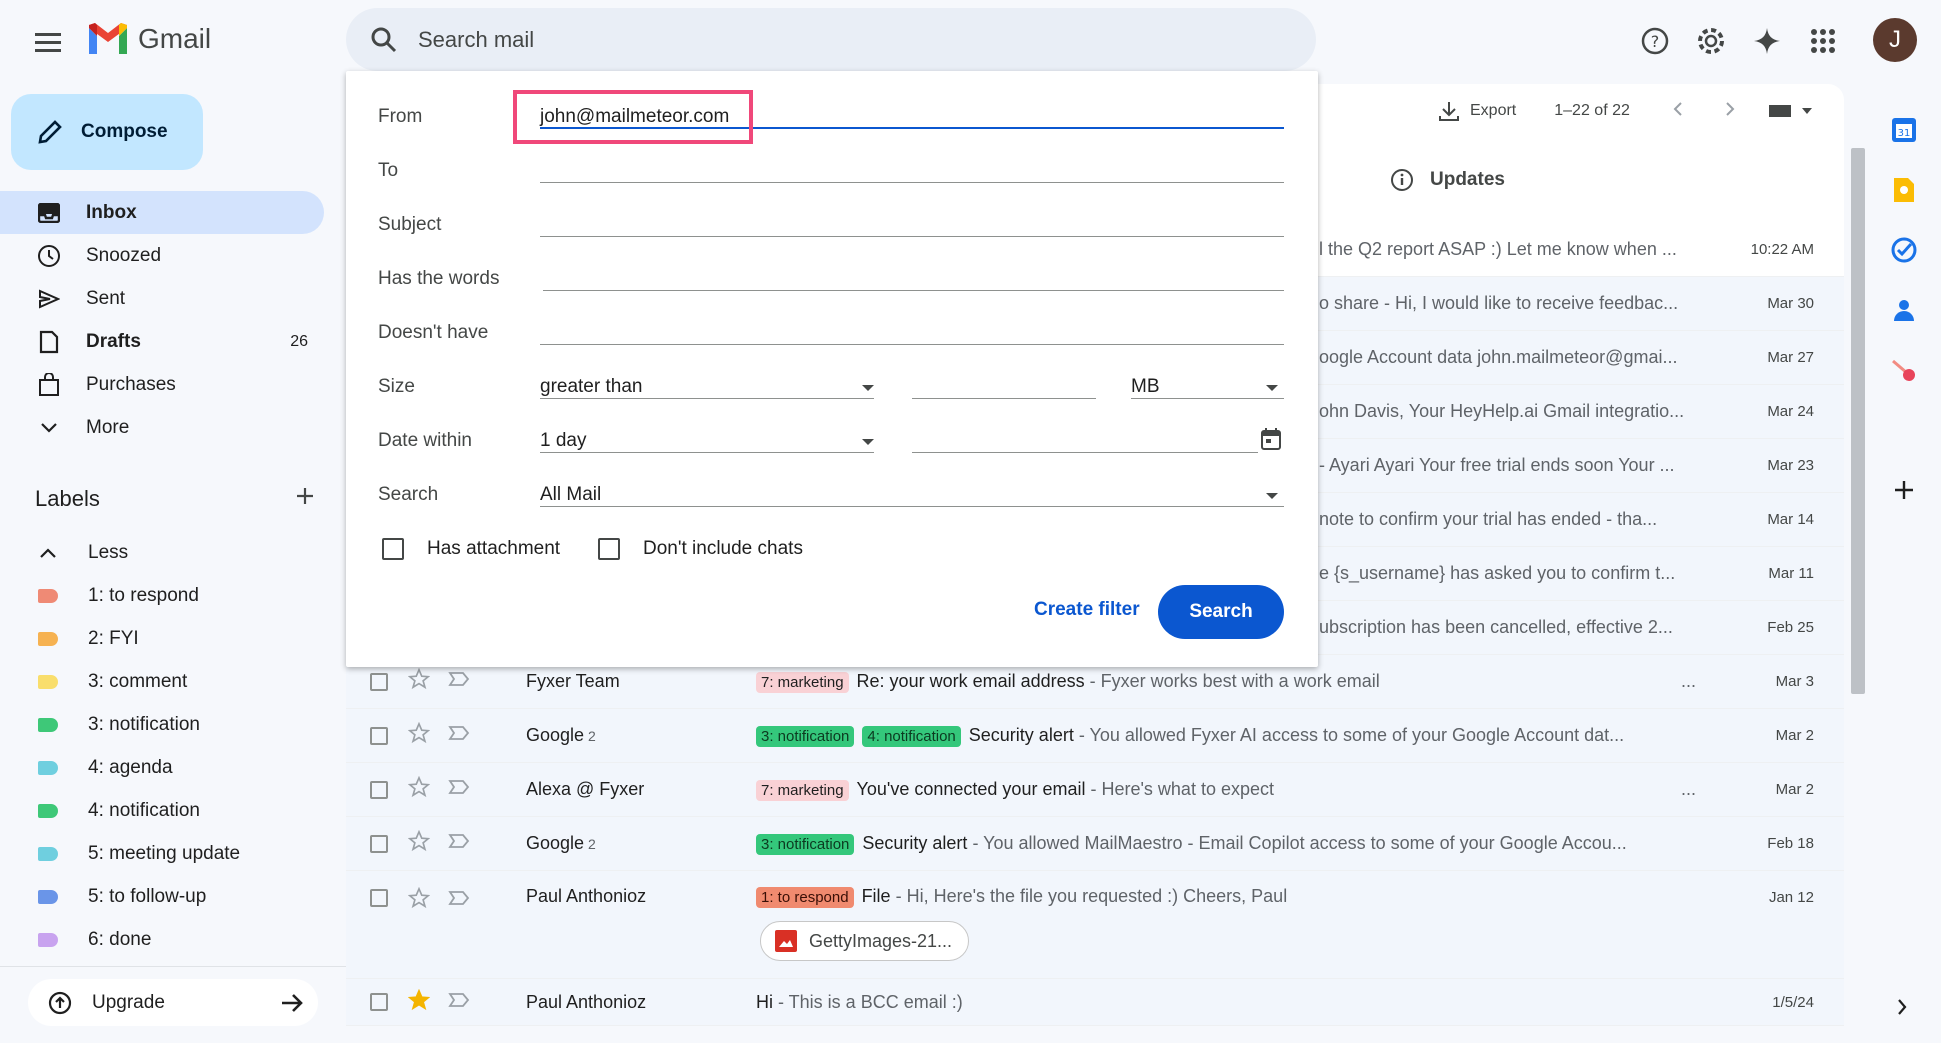  Describe the element at coordinates (162, 212) in the screenshot. I see `nav-item-inbox: Inbox` at that location.